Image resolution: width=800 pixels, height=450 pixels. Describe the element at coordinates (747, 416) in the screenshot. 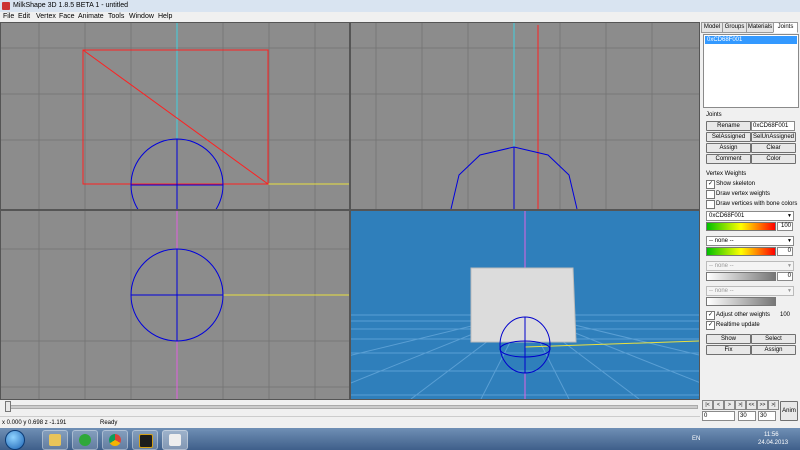

I see `frame-current-field: 30` at that location.